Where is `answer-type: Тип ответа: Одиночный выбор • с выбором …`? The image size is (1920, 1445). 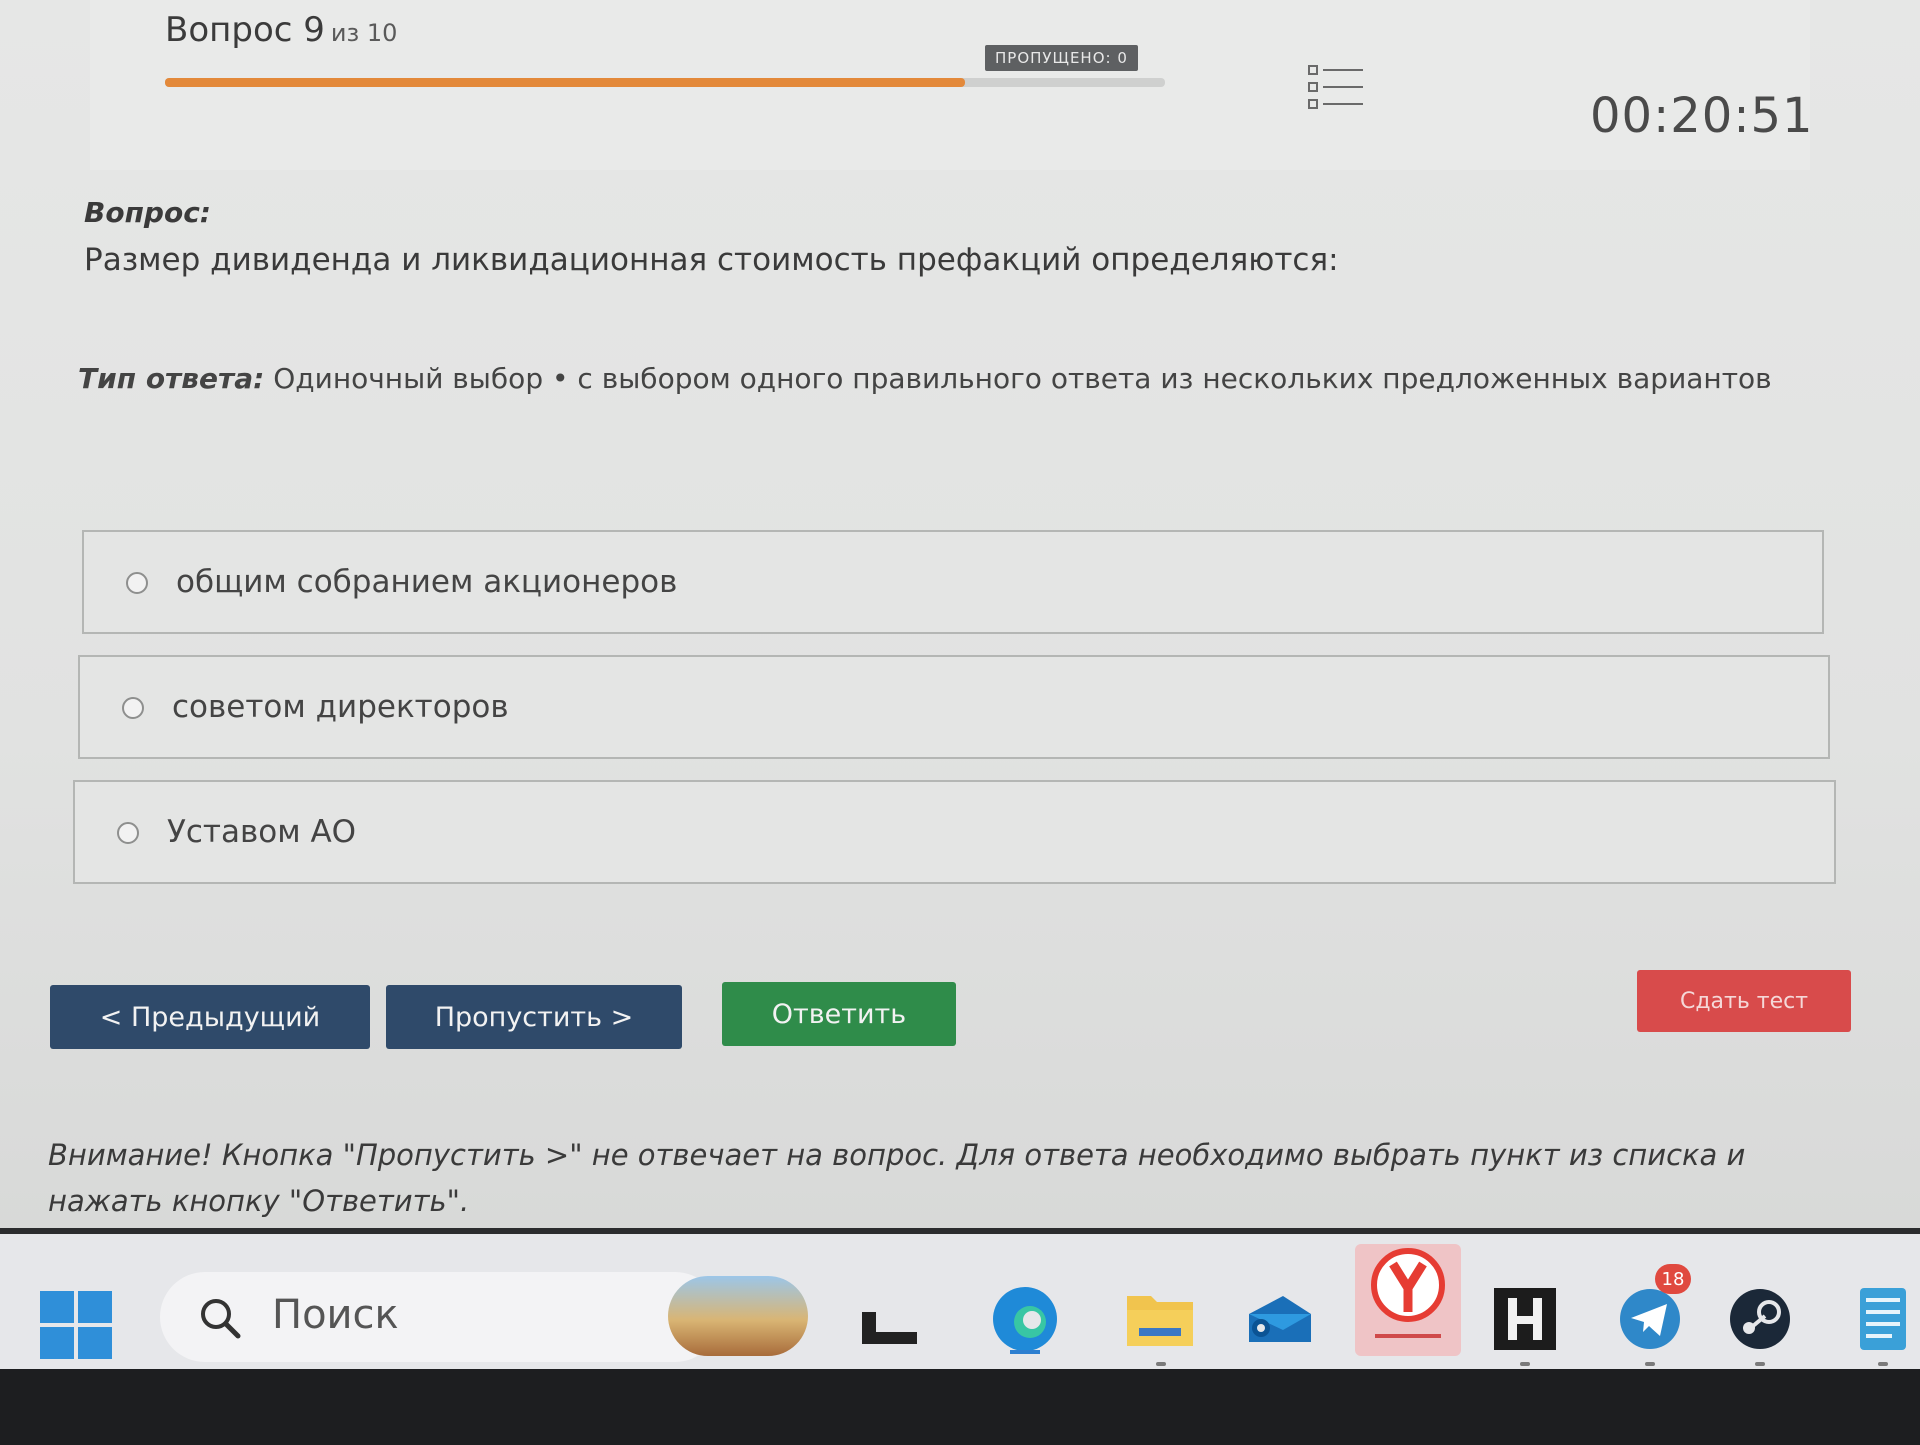
answer-type: Тип ответа: Одиночный выбор • с выбором … is located at coordinates (925, 378).